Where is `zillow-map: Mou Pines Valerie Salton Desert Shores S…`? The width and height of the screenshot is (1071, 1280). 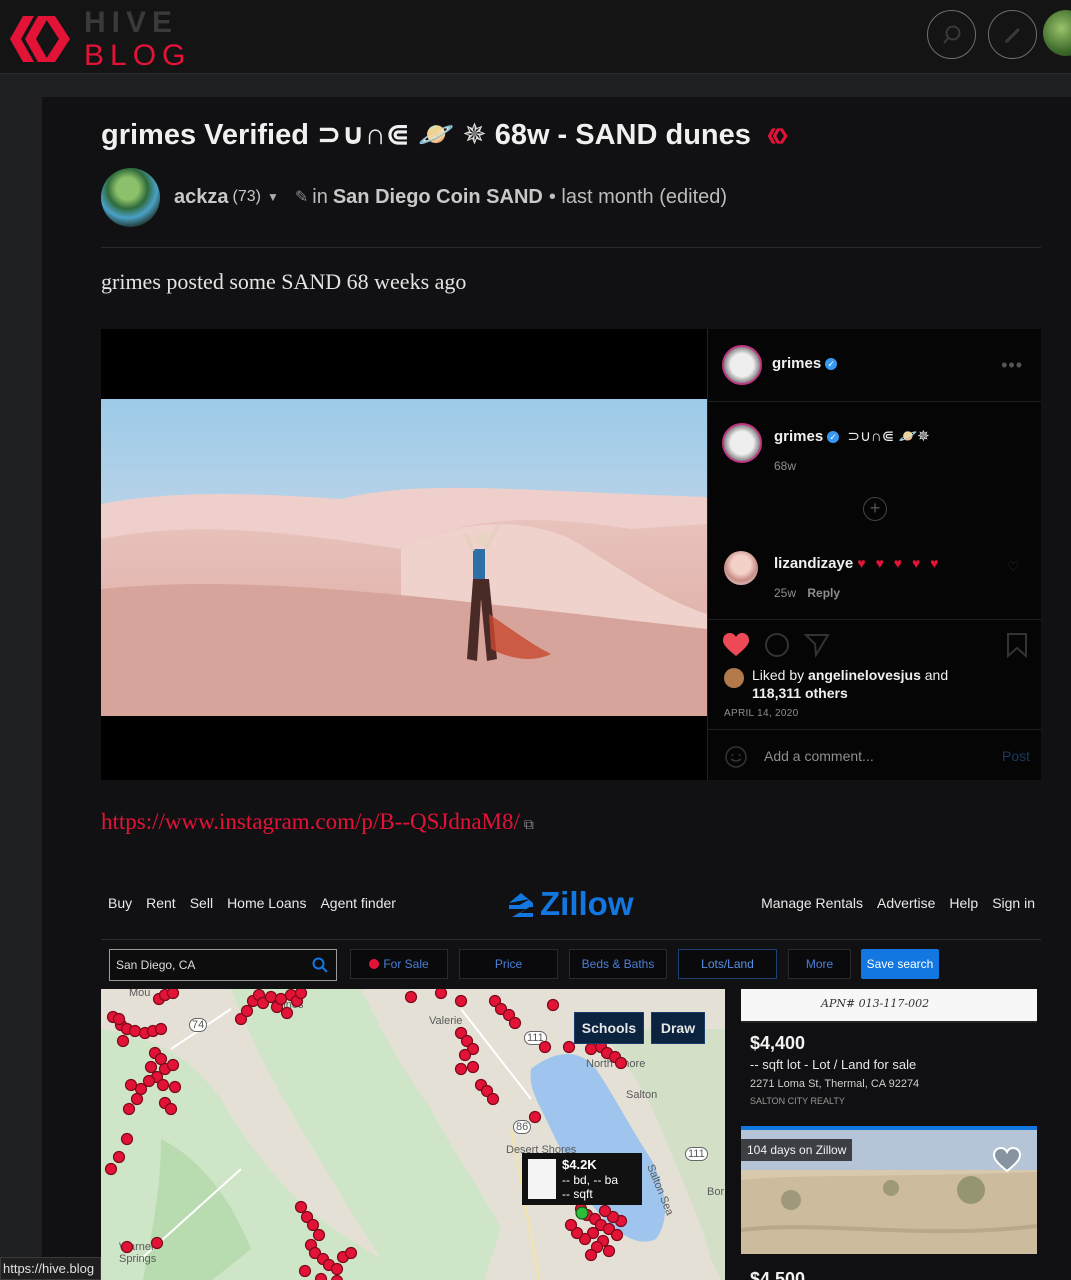 zillow-map: Mou Pines Valerie Salton Desert Shores S… is located at coordinates (413, 1134).